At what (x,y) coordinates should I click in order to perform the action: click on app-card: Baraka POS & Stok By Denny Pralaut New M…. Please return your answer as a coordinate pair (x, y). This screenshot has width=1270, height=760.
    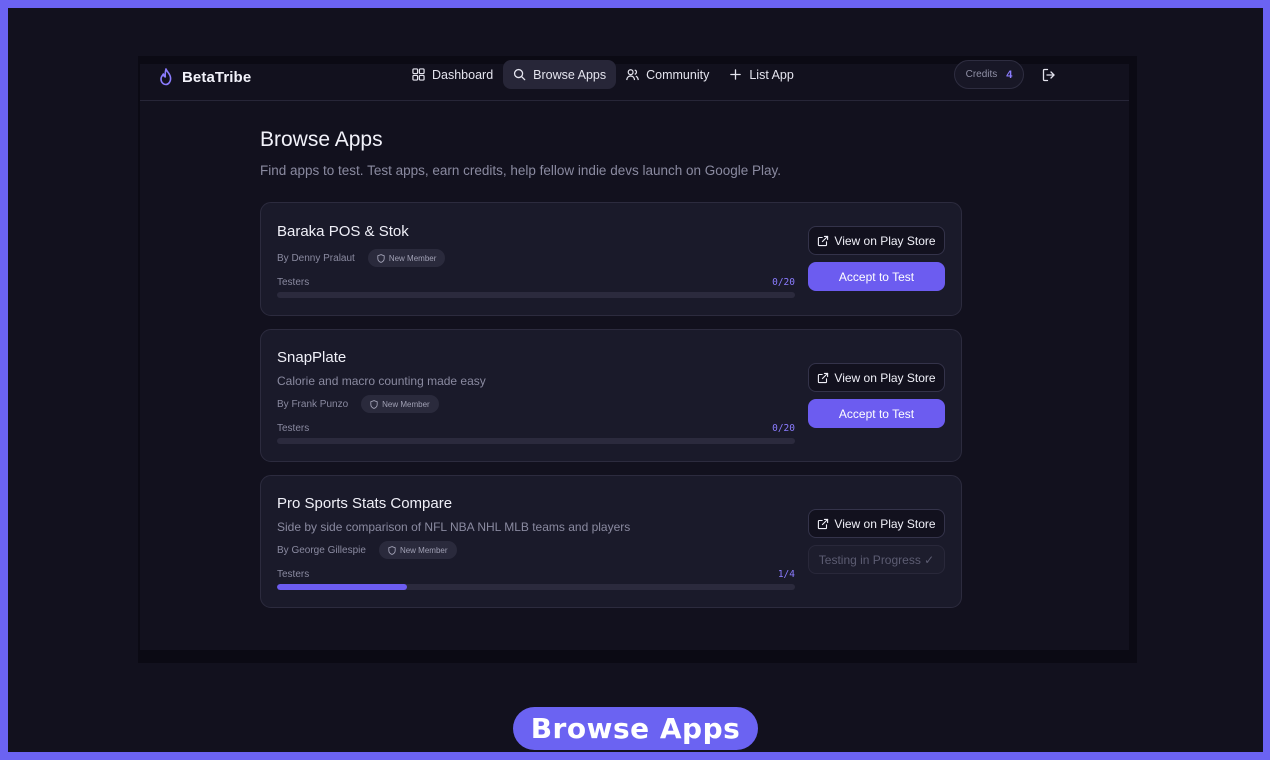
    Looking at the image, I should click on (611, 259).